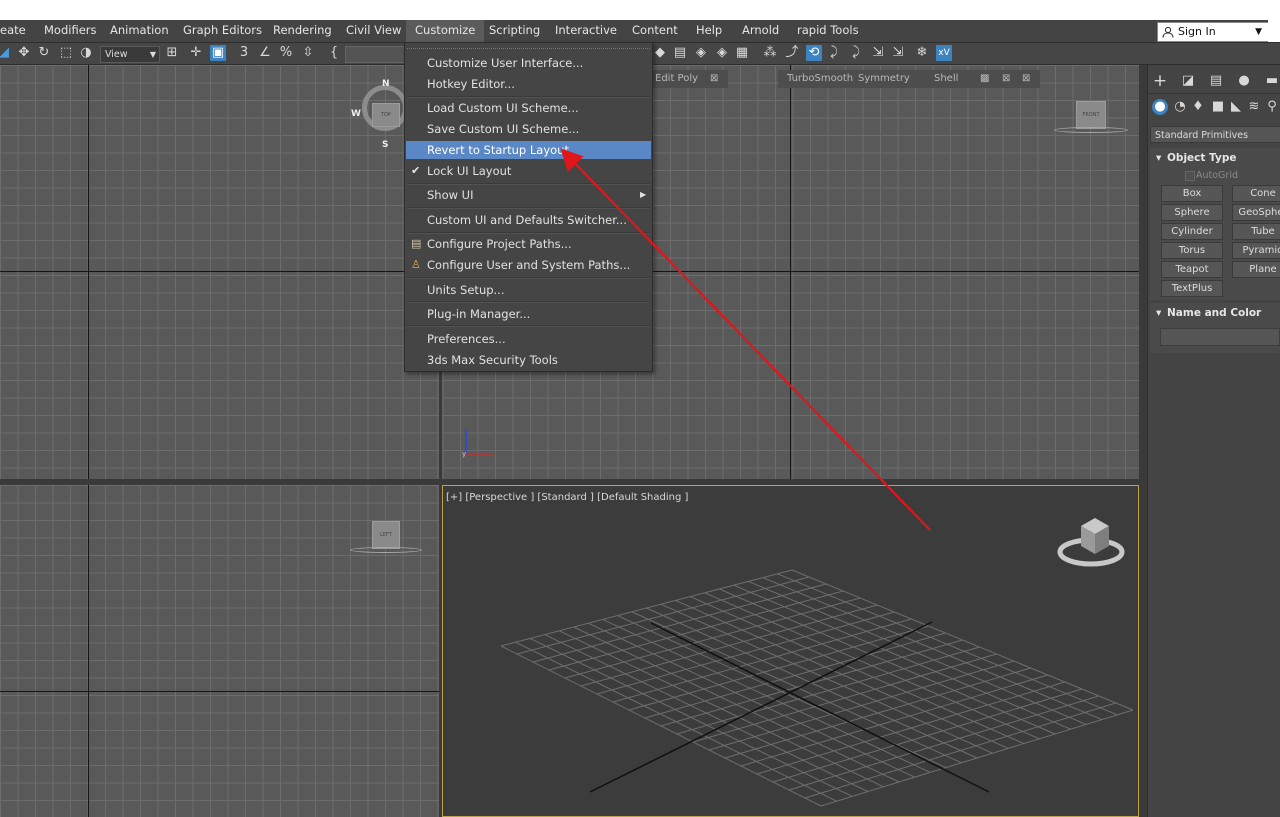 This screenshot has width=1280, height=817. I want to click on menu-scripting: Scripting, so click(514, 31).